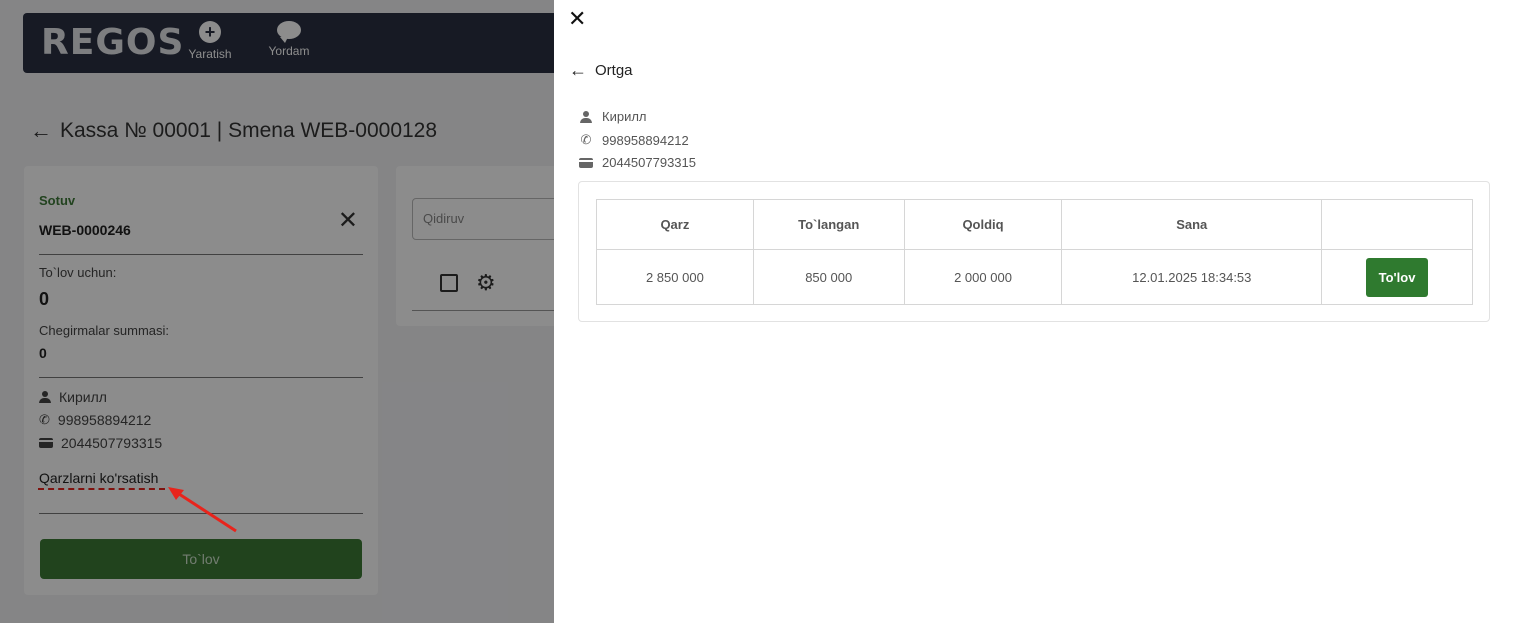 The image size is (1513, 623). I want to click on col-header-sana: Sana, so click(1192, 224).